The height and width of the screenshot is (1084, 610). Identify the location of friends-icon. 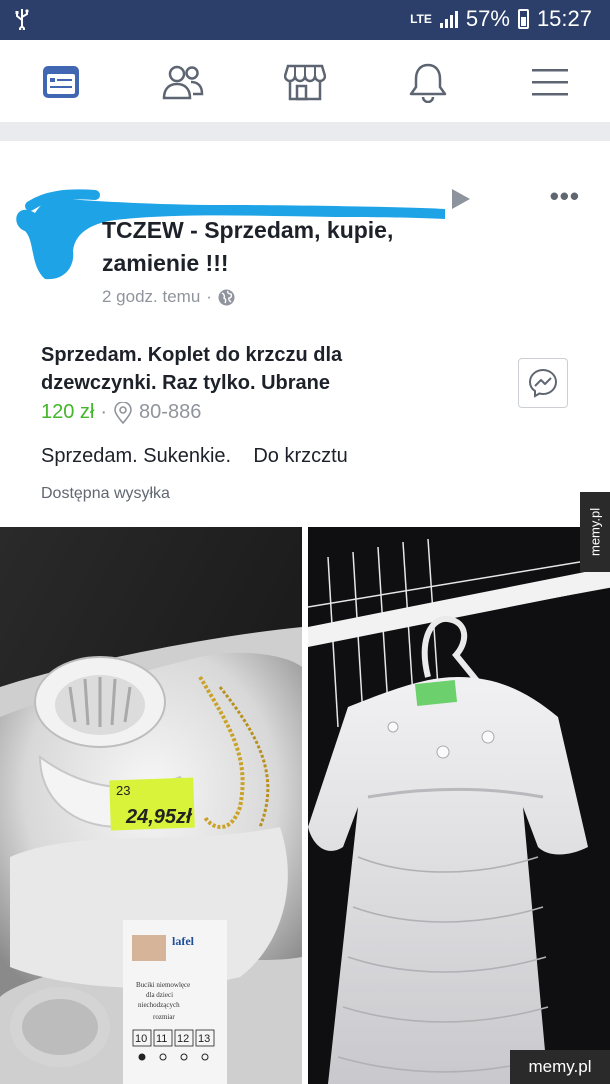
(183, 82).